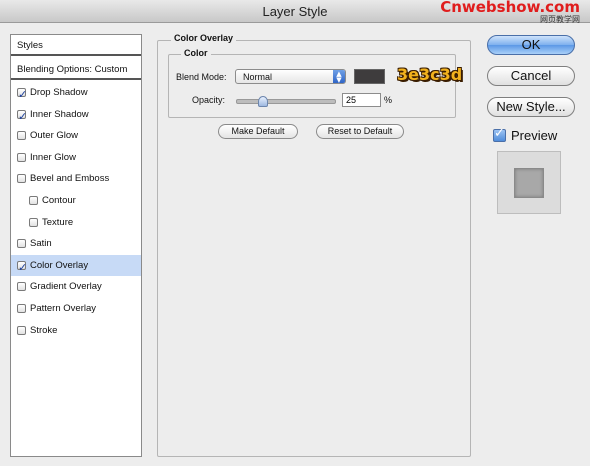 This screenshot has height=466, width=590. Describe the element at coordinates (59, 114) in the screenshot. I see `style-item-label: Inner Shadow` at that location.